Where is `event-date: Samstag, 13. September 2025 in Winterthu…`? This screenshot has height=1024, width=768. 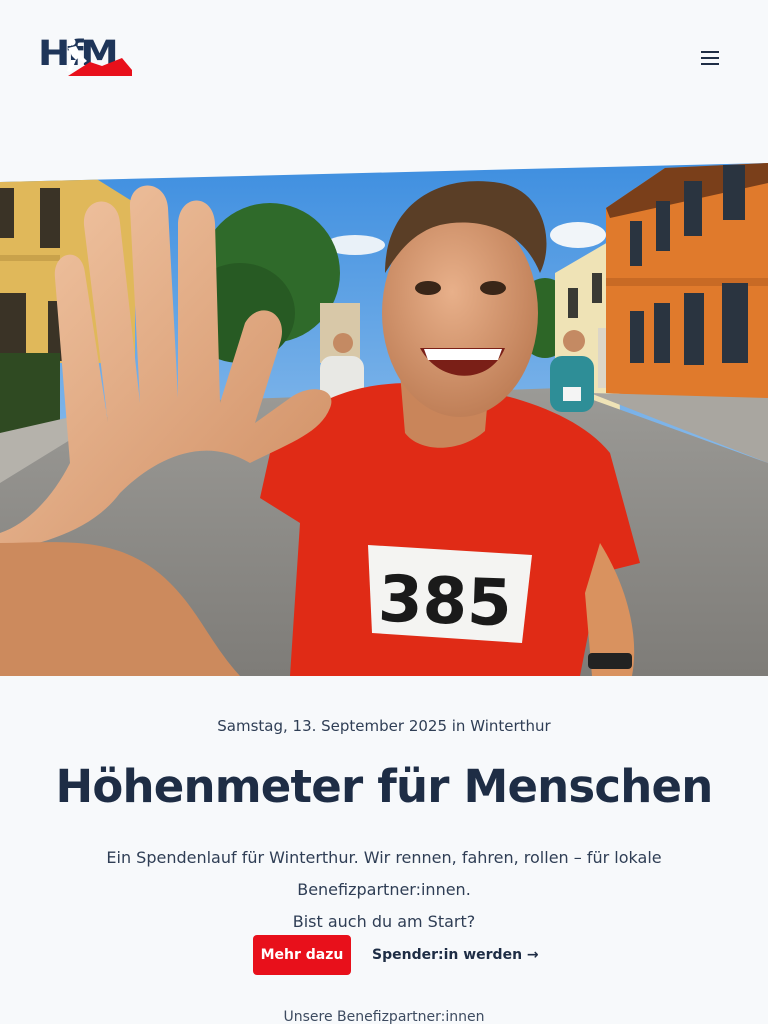 event-date: Samstag, 13. September 2025 in Winterthu… is located at coordinates (384, 726).